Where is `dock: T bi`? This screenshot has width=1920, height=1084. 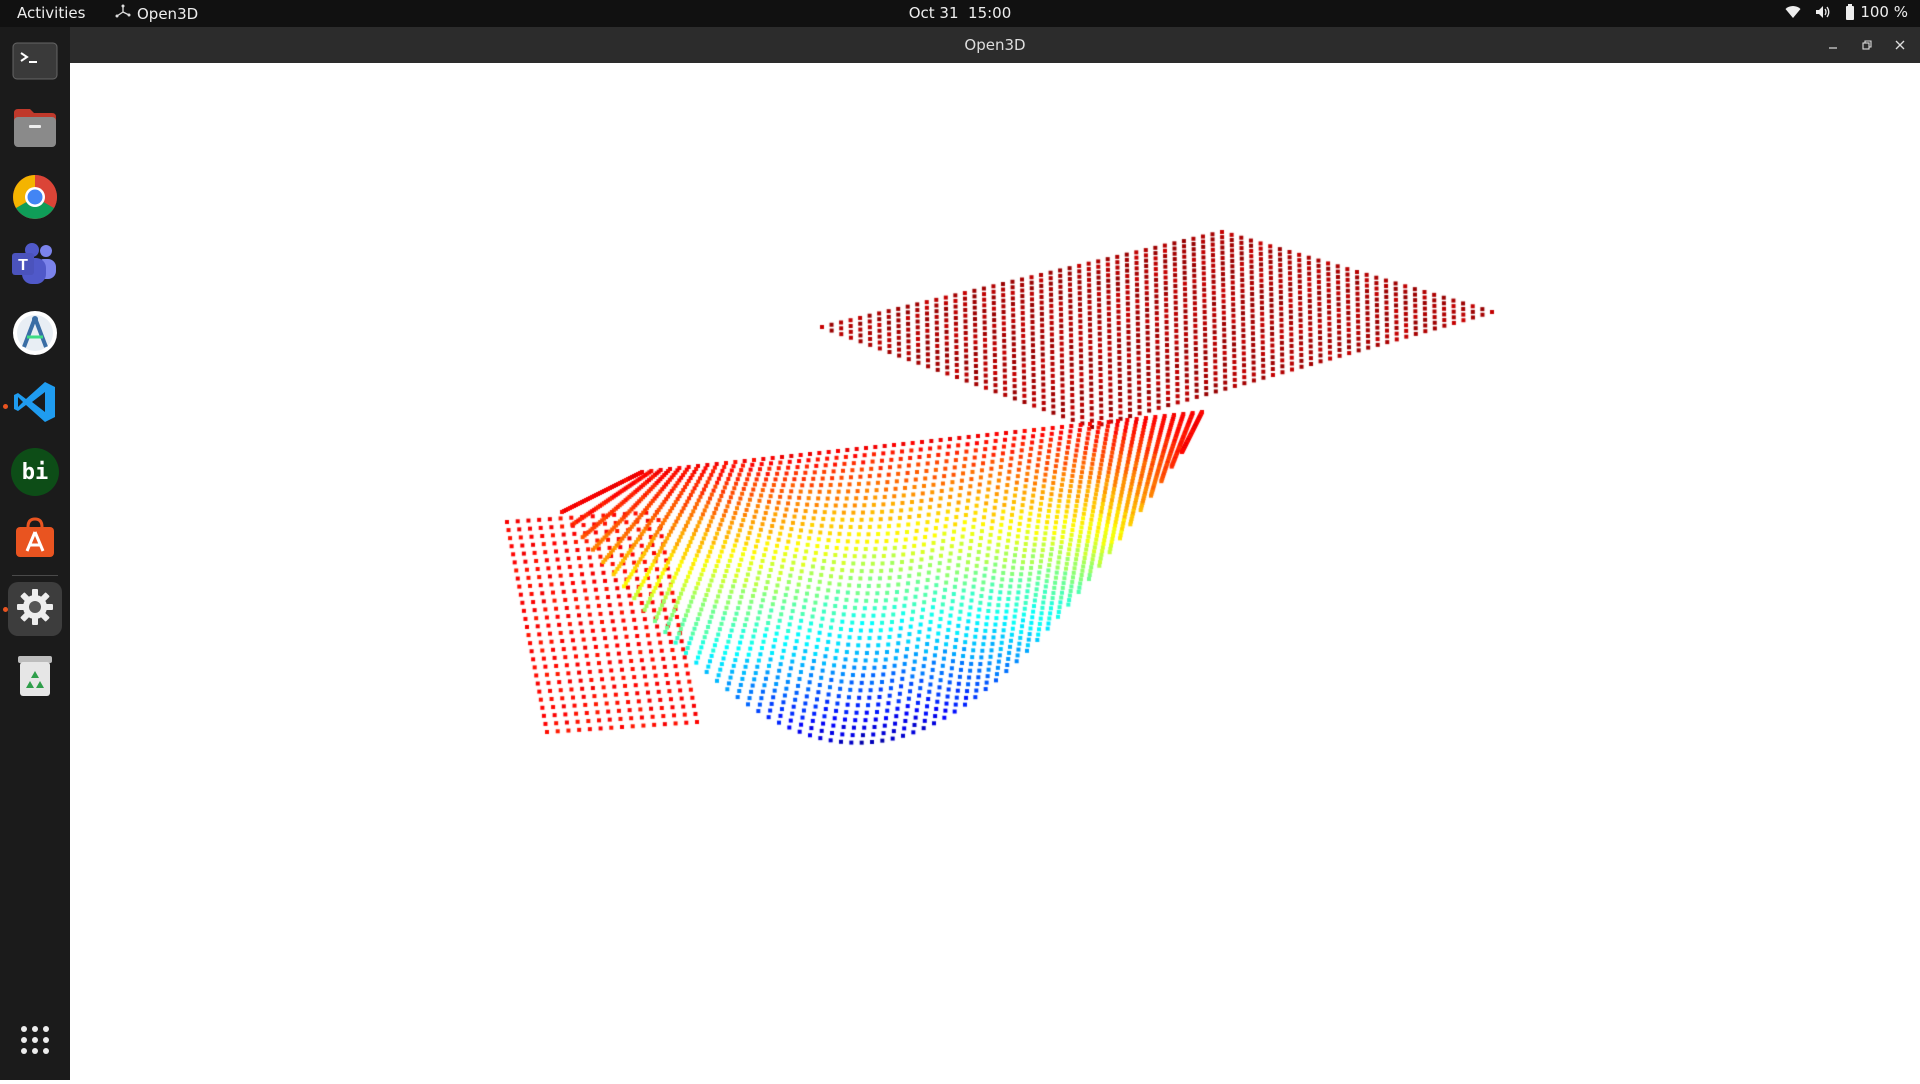
dock: T bi is located at coordinates (35, 553).